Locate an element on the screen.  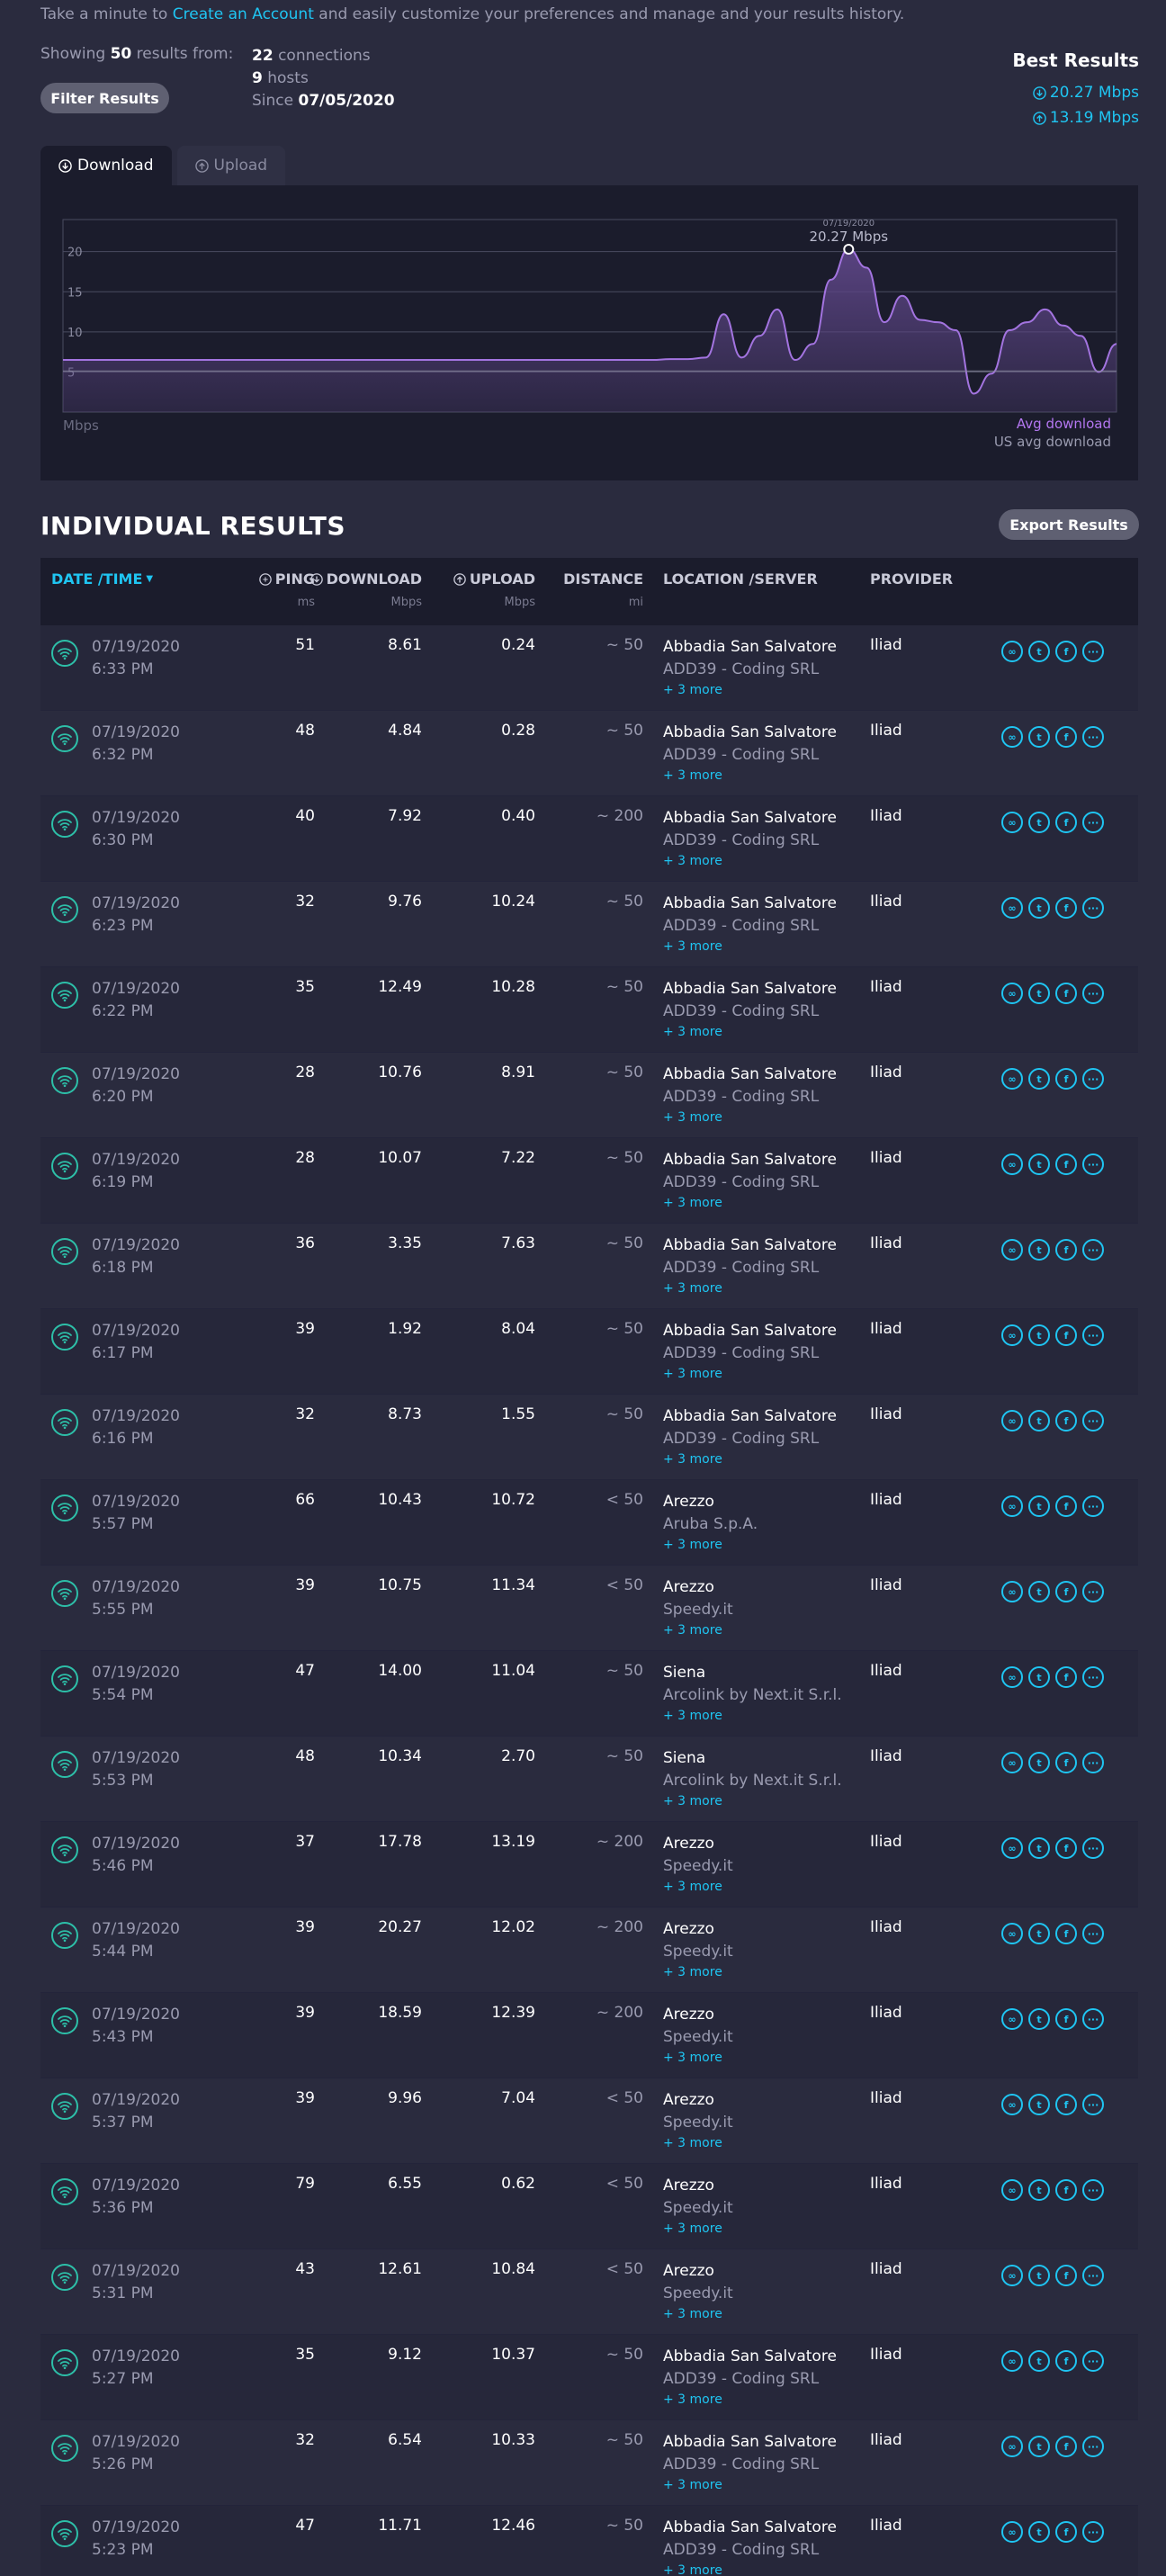
result-datetime: 07/19/2020 6:32 PM is located at coordinates (136, 745).